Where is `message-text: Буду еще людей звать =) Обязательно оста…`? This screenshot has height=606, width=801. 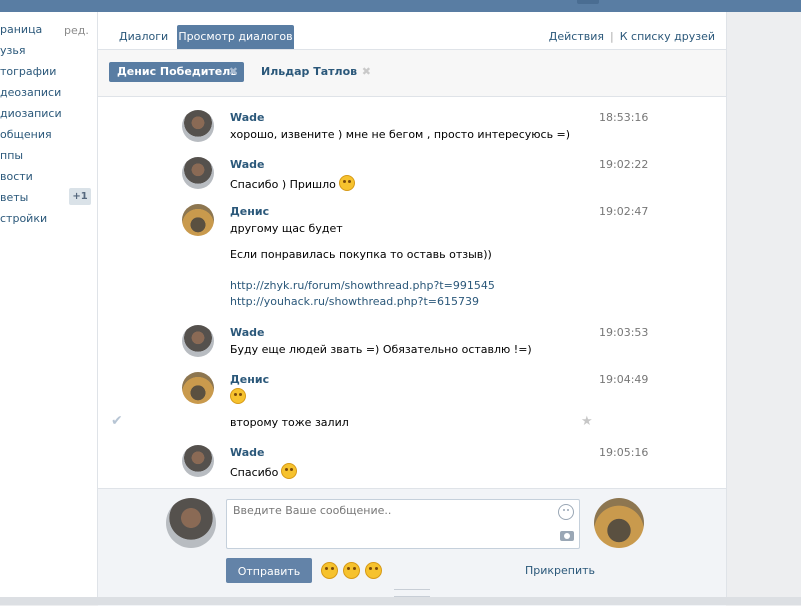
message-text: Буду еще людей звать =) Обязательно оста… is located at coordinates (381, 349).